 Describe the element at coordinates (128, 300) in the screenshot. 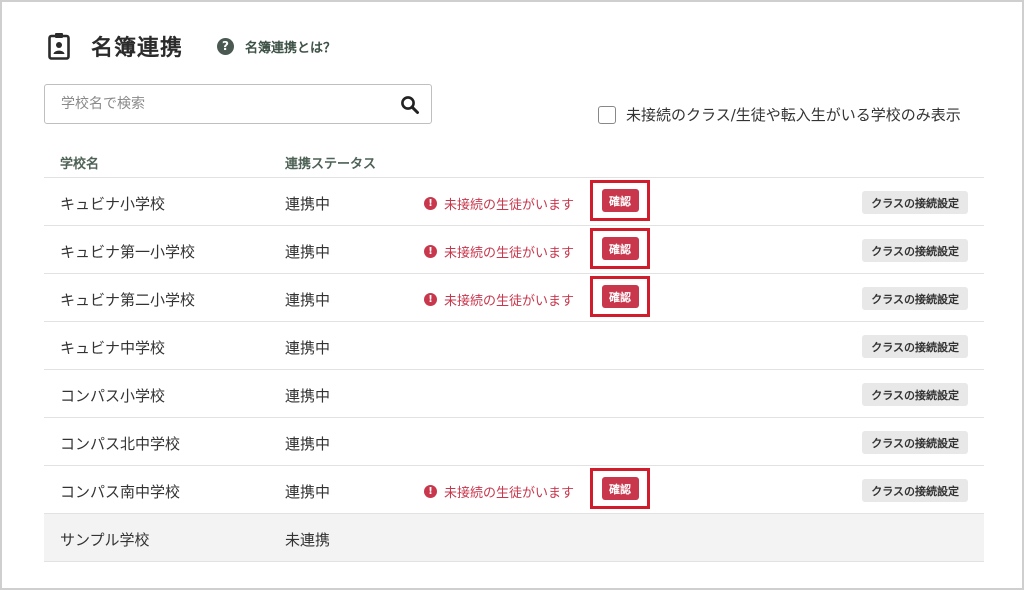

I see `school-name: キュビナ第二小学校` at that location.